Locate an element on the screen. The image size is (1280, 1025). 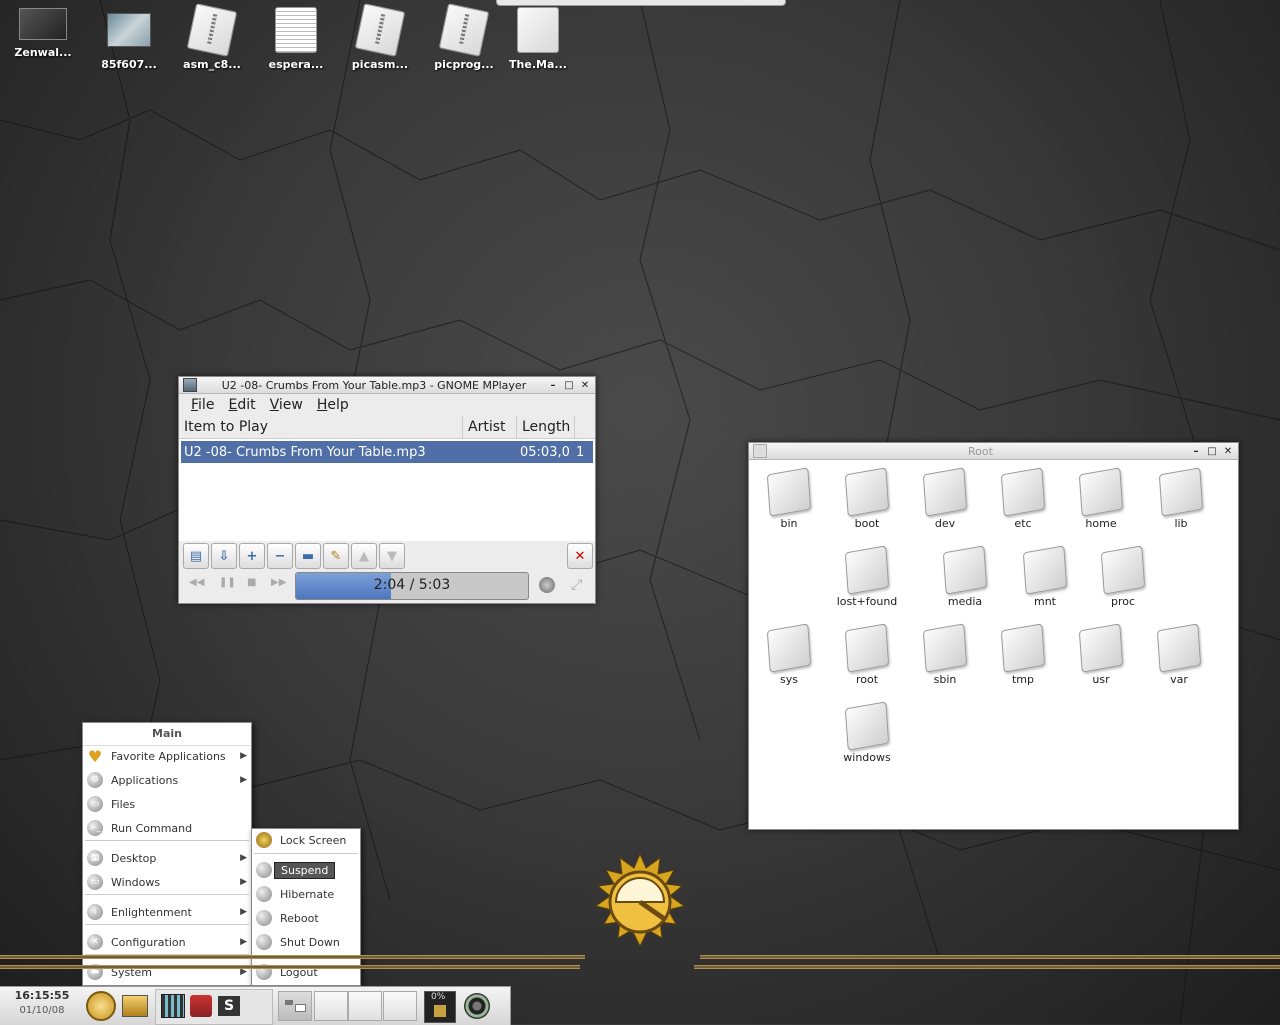
folder-item: home is located at coordinates (1101, 498).